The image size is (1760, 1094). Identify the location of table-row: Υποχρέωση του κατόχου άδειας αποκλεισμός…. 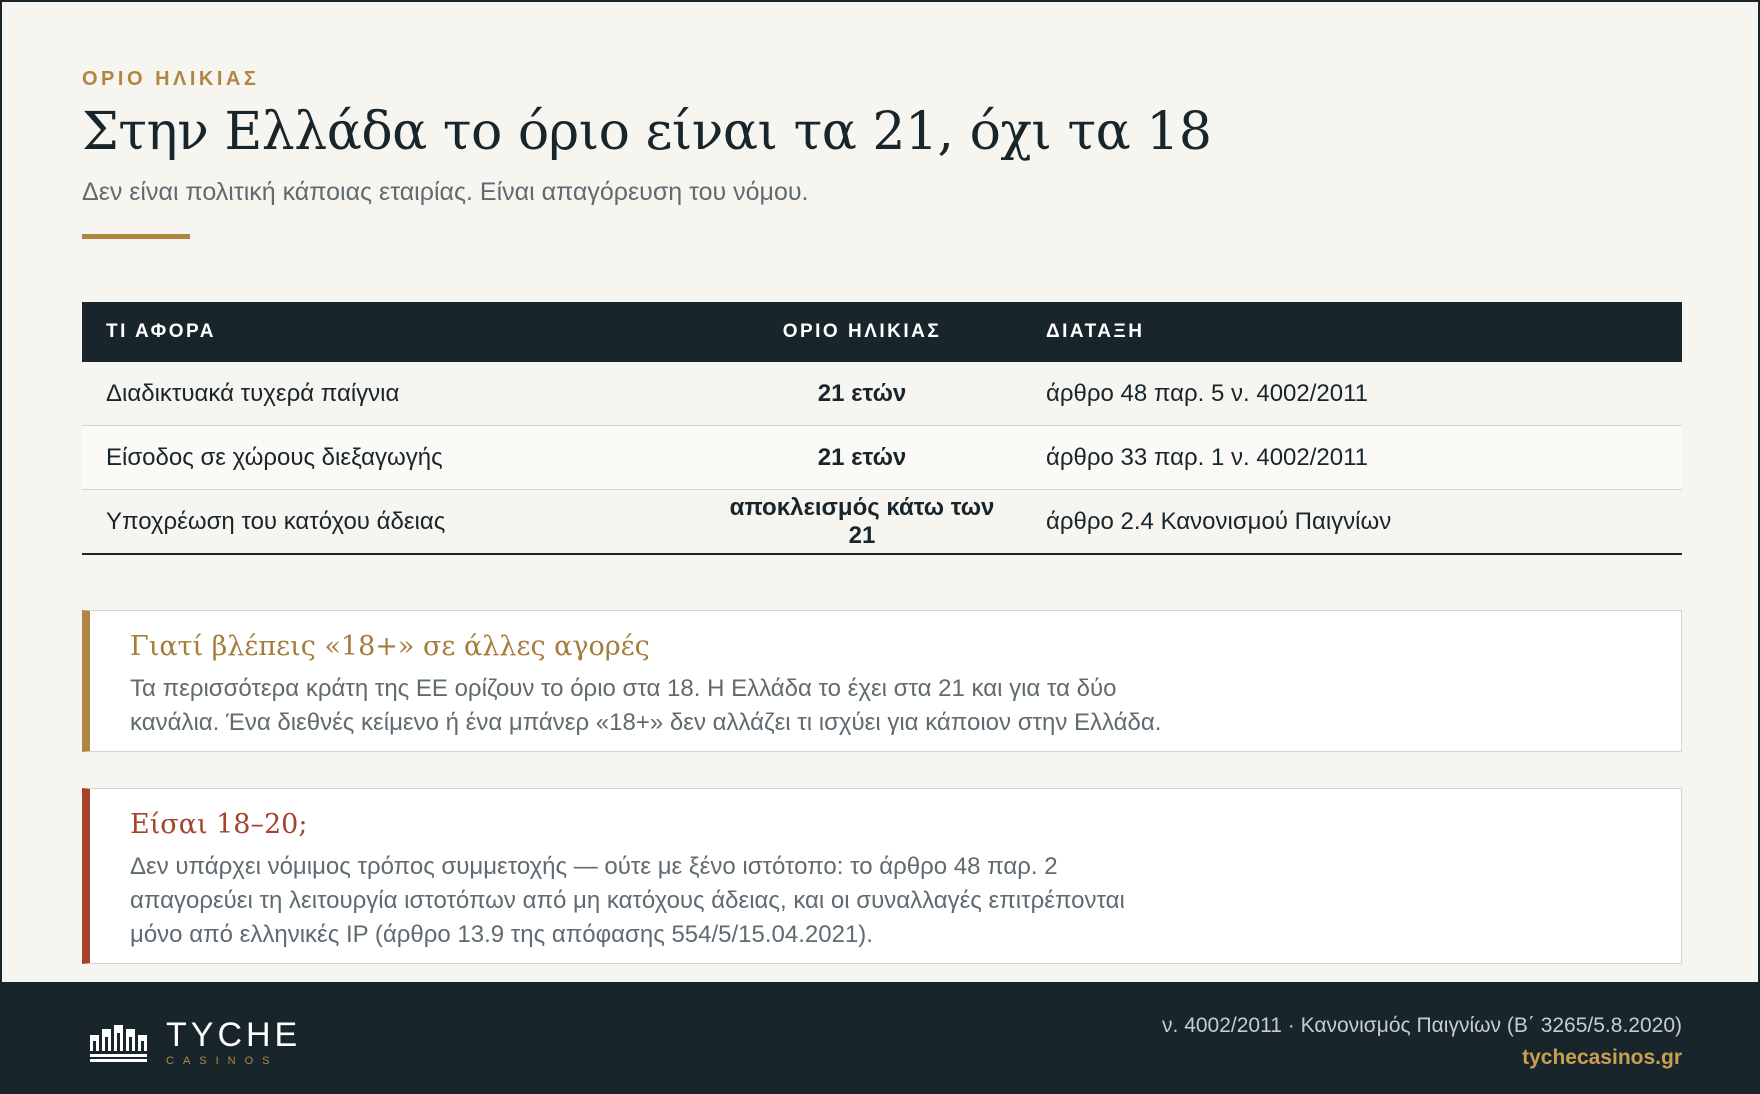
(882, 522).